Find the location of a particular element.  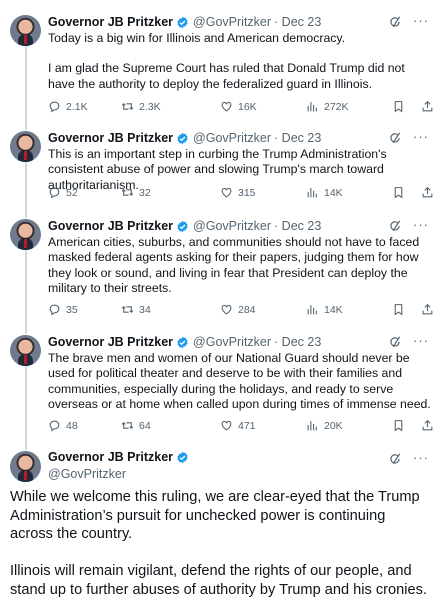

reply-button: 2.1K is located at coordinates (68, 106).